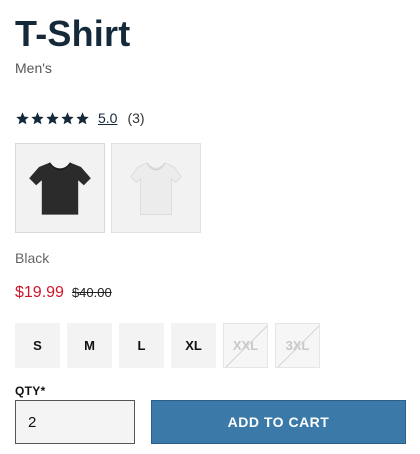 This screenshot has height=454, width=420. Describe the element at coordinates (89, 345) in the screenshot. I see `size-option-m: M` at that location.